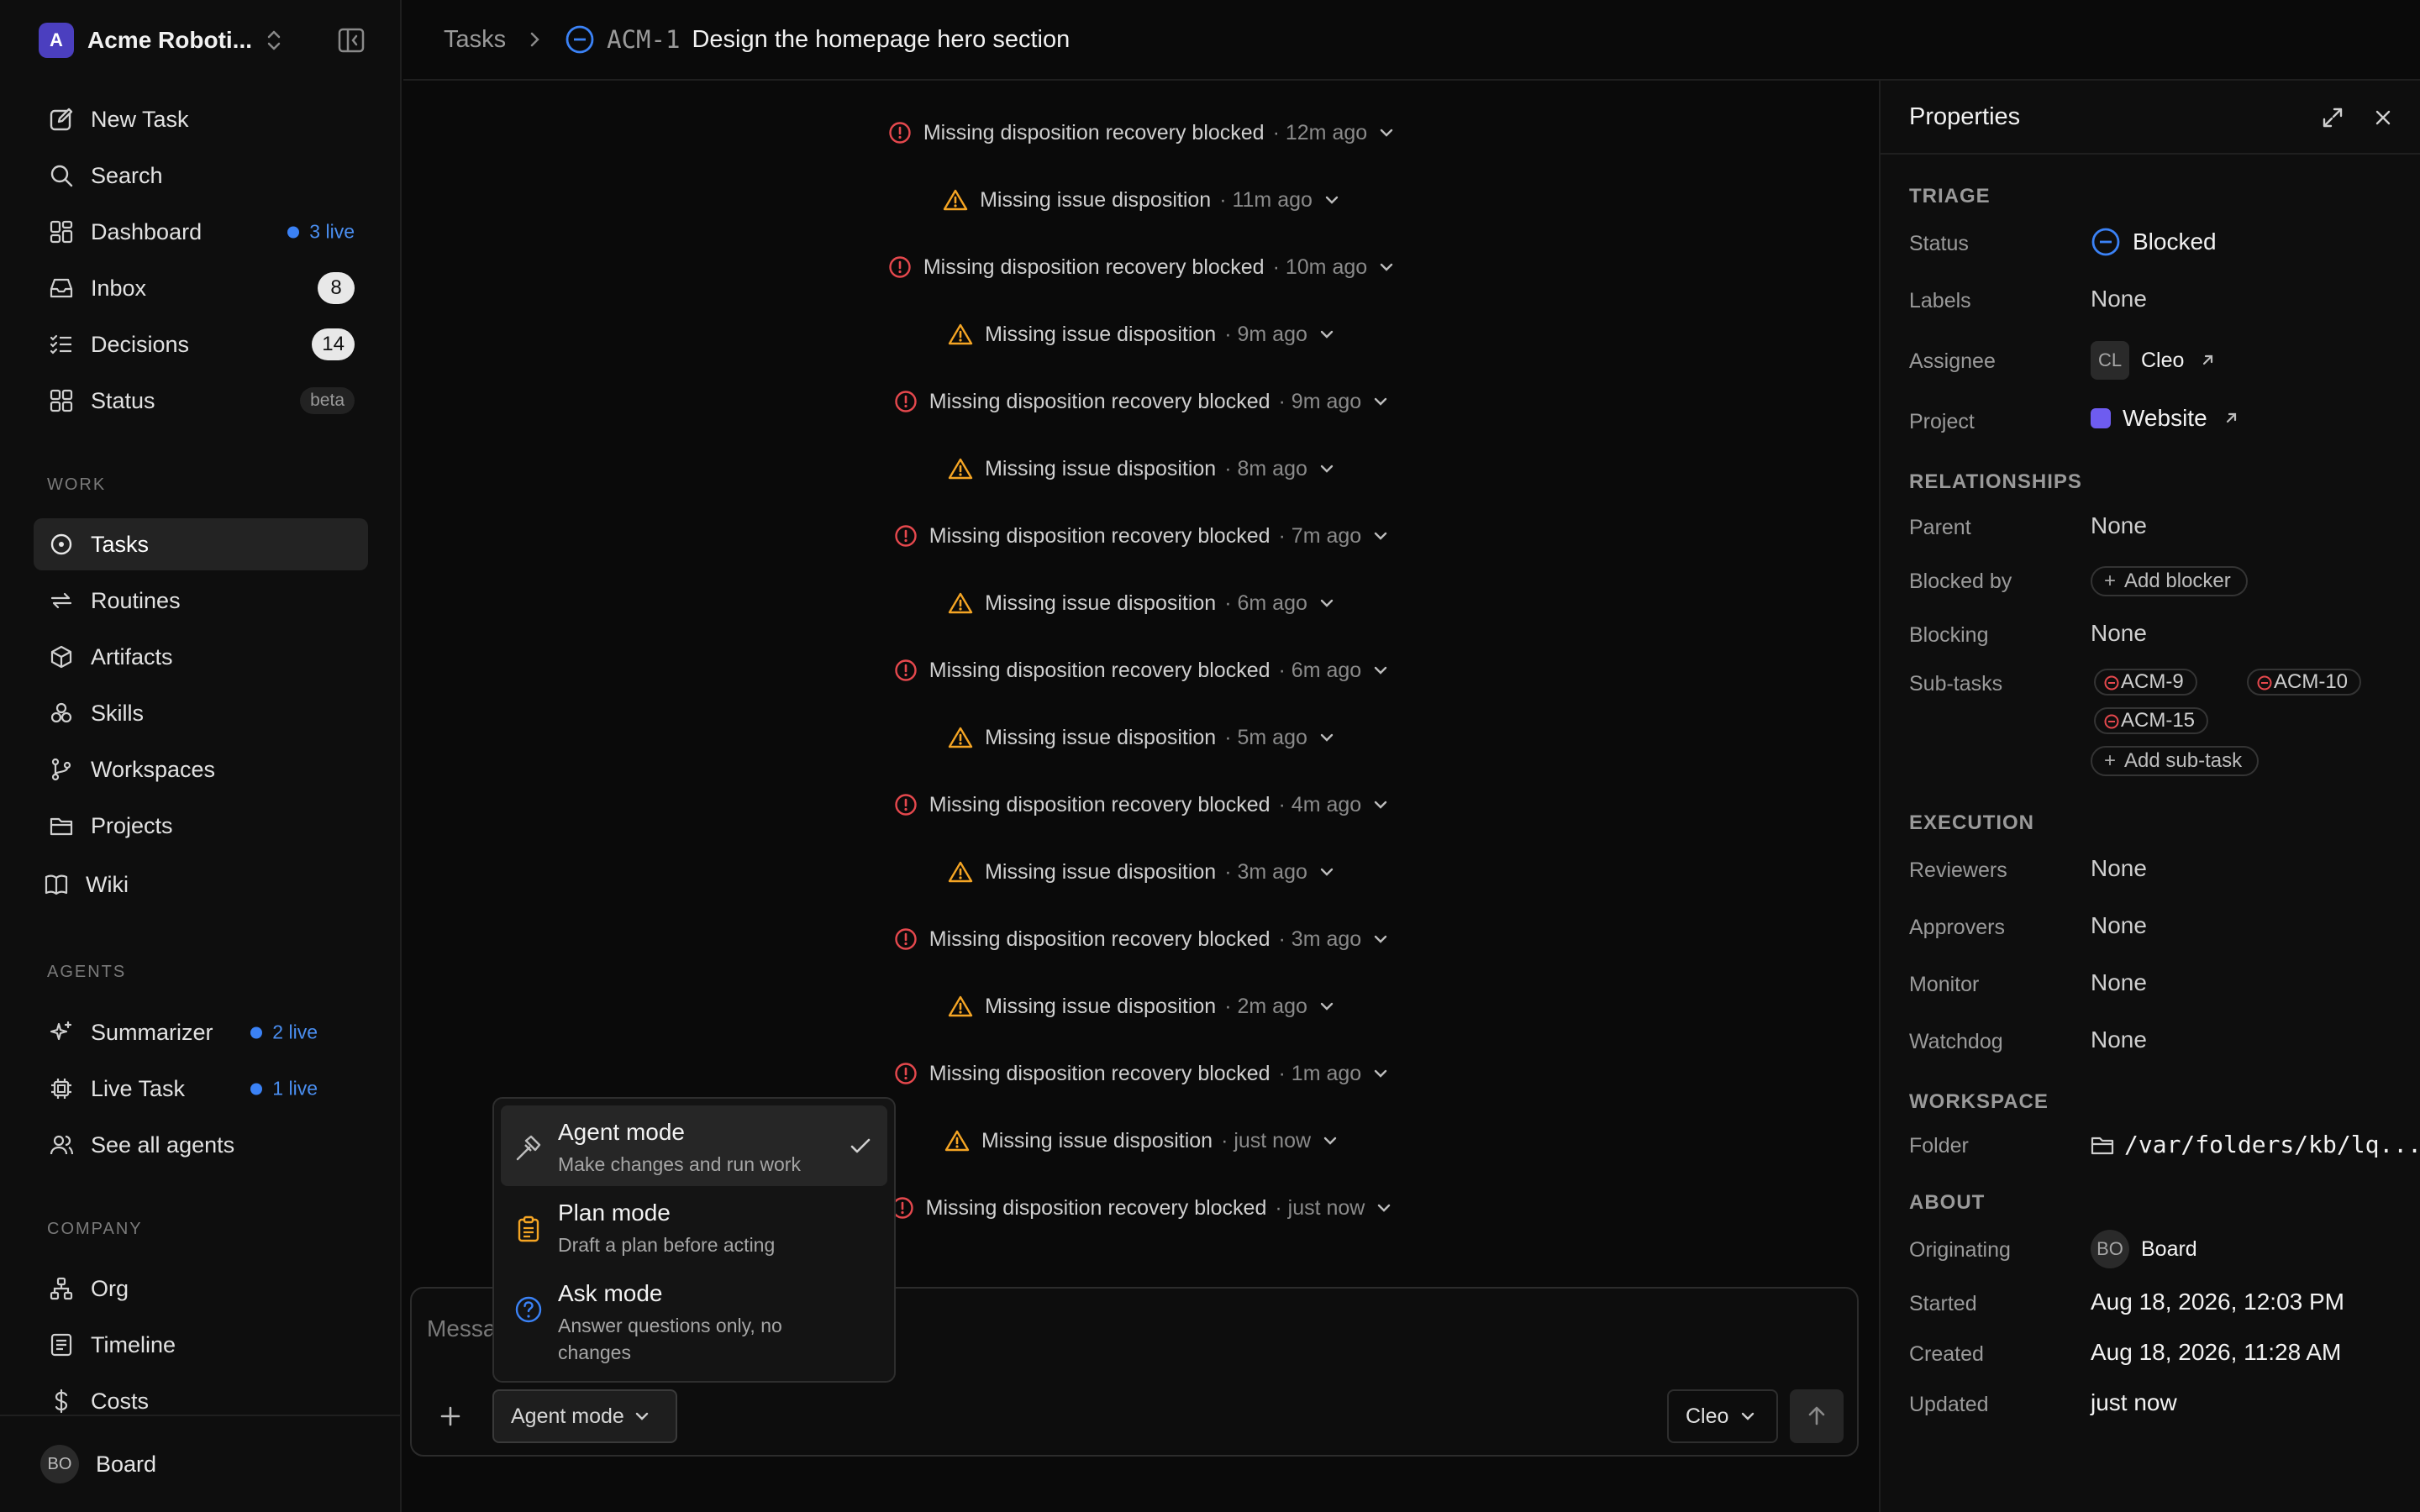 The height and width of the screenshot is (1512, 2420). What do you see at coordinates (201, 288) in the screenshot?
I see `sidebar-item-inbox: Inbox 8` at bounding box center [201, 288].